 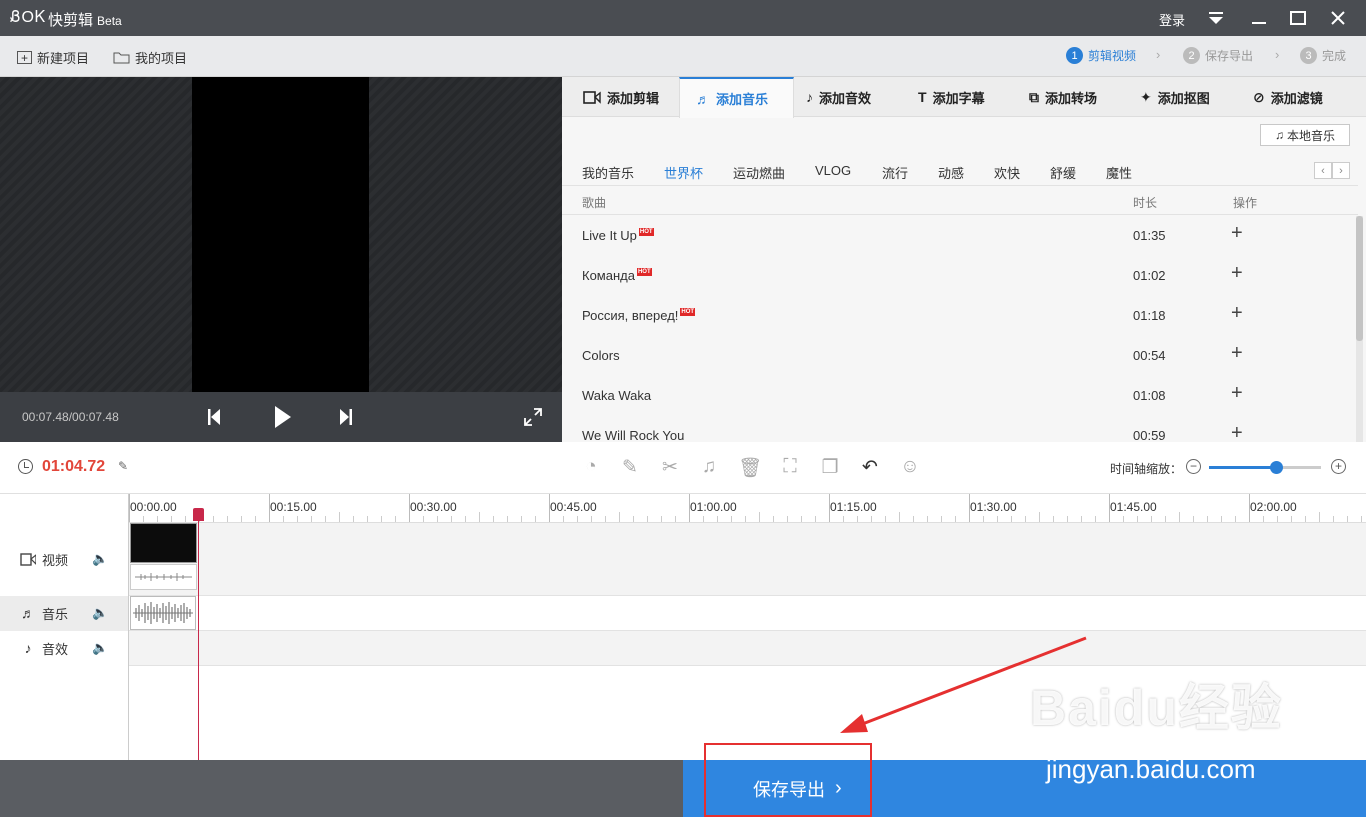 What do you see at coordinates (1288, 97) in the screenshot?
I see `tab-add-filter: ⊘ 添加滤镜` at bounding box center [1288, 97].